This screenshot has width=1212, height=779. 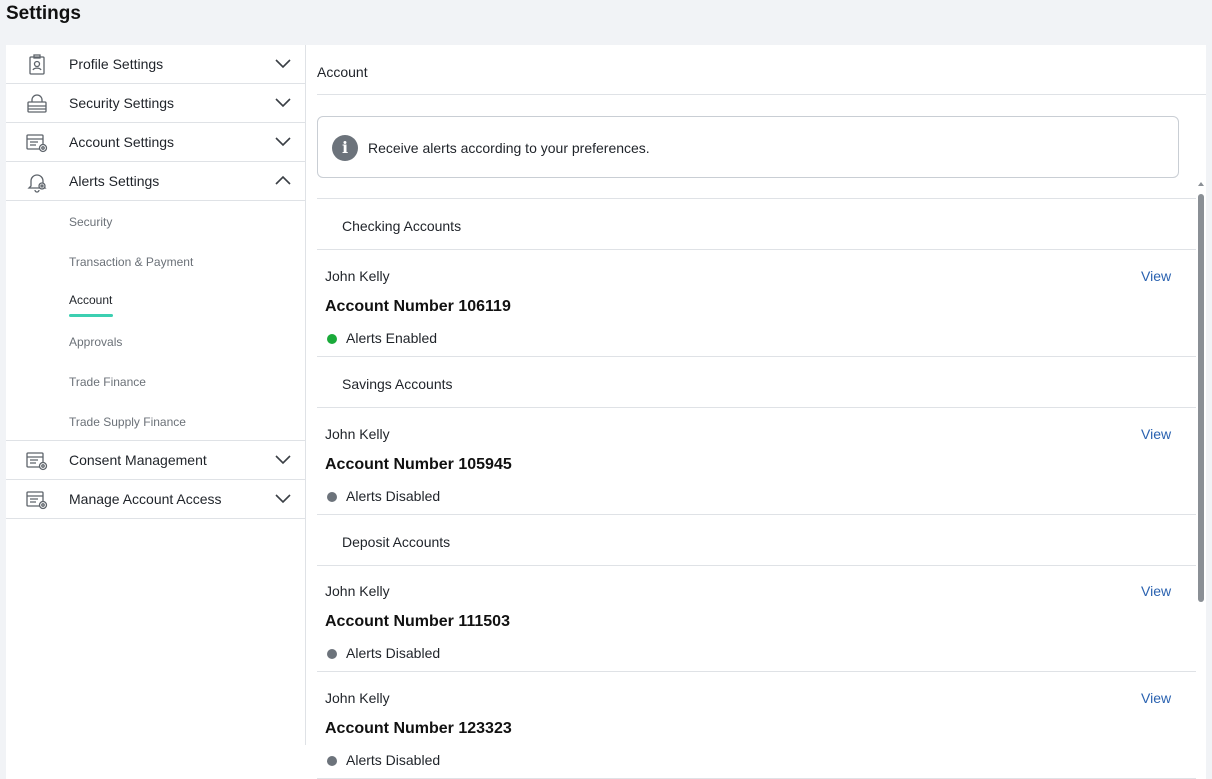 I want to click on submenu-item-trade-supply-finance: Trade Supply Finance, so click(x=127, y=422).